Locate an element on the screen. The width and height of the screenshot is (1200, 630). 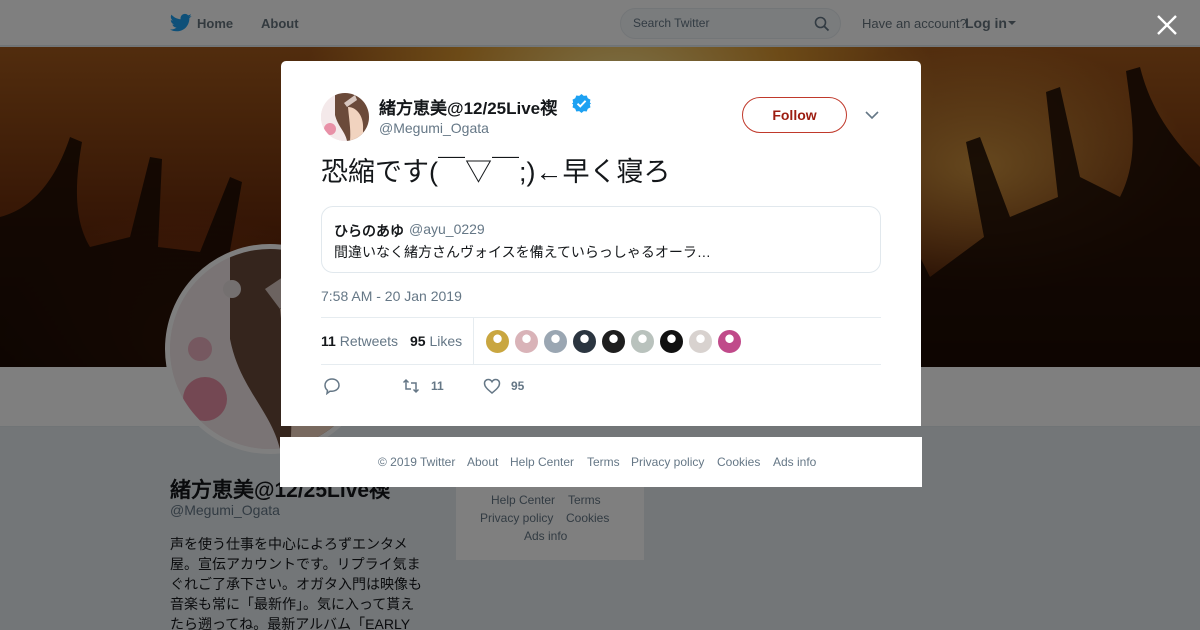
retweets-count: 11 is located at coordinates (328, 341).